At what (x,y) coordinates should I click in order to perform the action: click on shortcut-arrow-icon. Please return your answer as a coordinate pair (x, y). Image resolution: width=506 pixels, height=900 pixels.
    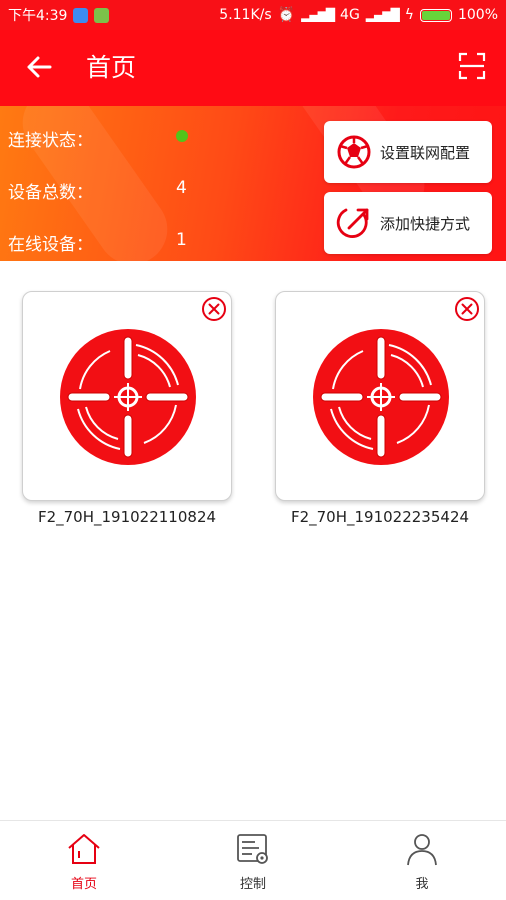
    Looking at the image, I should click on (352, 223).